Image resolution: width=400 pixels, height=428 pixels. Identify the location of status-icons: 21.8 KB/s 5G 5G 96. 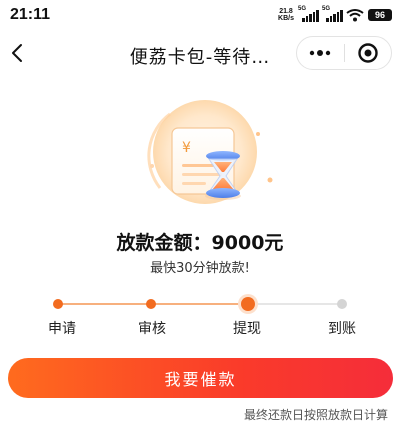
(335, 15).